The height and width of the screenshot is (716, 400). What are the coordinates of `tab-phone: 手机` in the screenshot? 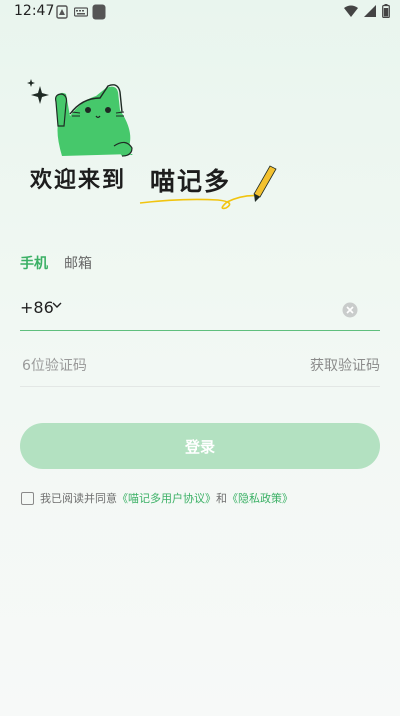 It's located at (34, 263).